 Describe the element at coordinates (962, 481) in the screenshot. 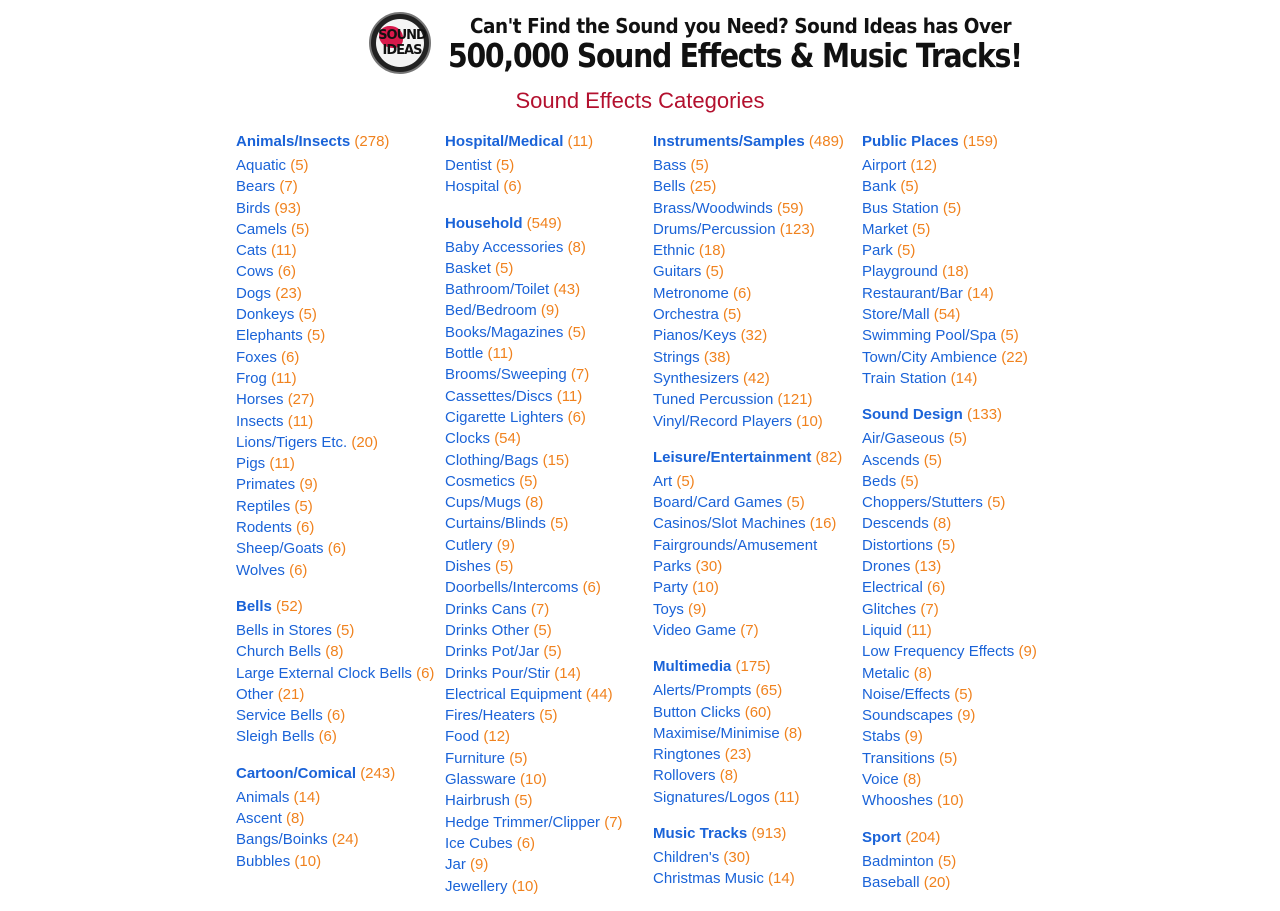

I see `subcategory-link: Beds (5)` at that location.